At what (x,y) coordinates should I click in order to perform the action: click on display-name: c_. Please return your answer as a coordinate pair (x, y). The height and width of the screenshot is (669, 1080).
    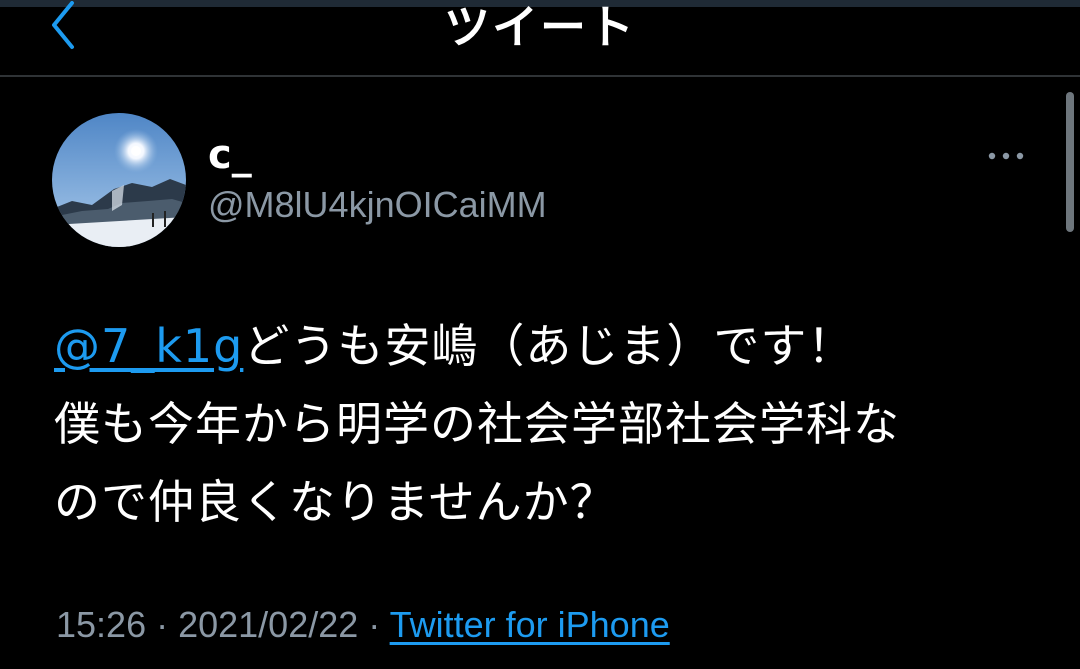
    Looking at the image, I should click on (230, 155).